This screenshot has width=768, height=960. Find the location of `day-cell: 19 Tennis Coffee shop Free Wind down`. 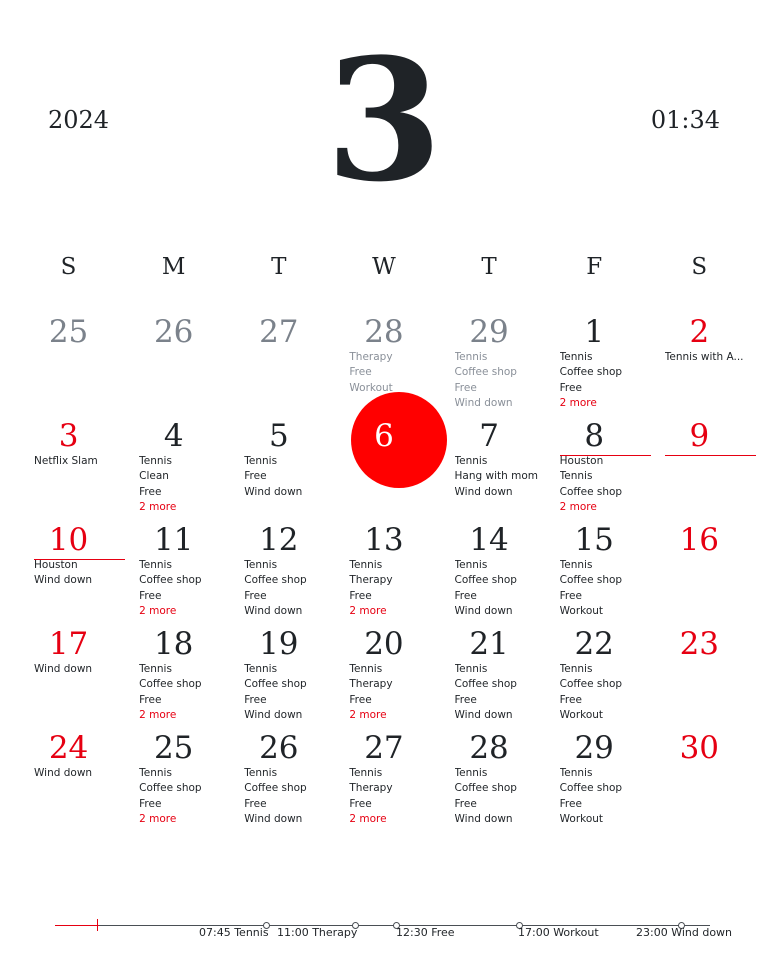

day-cell: 19 Tennis Coffee shop Free Wind down is located at coordinates (278, 676).